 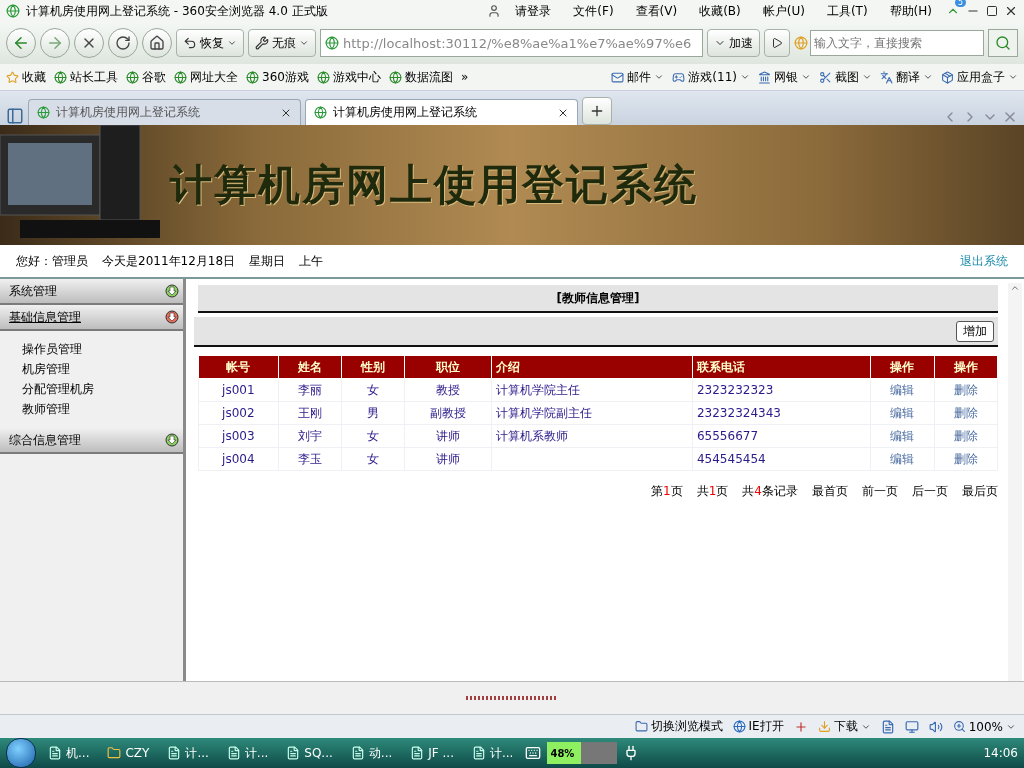 I want to click on pagination-link: 最后页, so click(x=980, y=491).